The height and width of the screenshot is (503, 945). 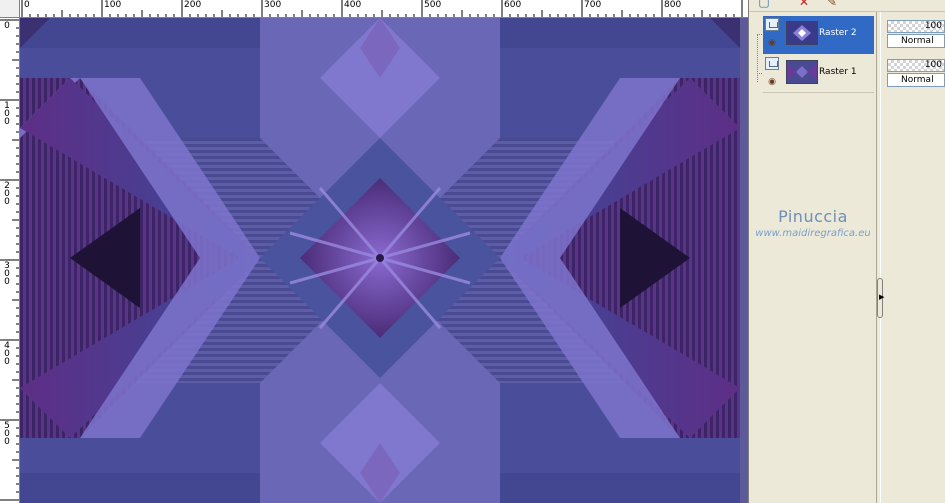 I want to click on watermark-name: Pinuccia, so click(x=813, y=216).